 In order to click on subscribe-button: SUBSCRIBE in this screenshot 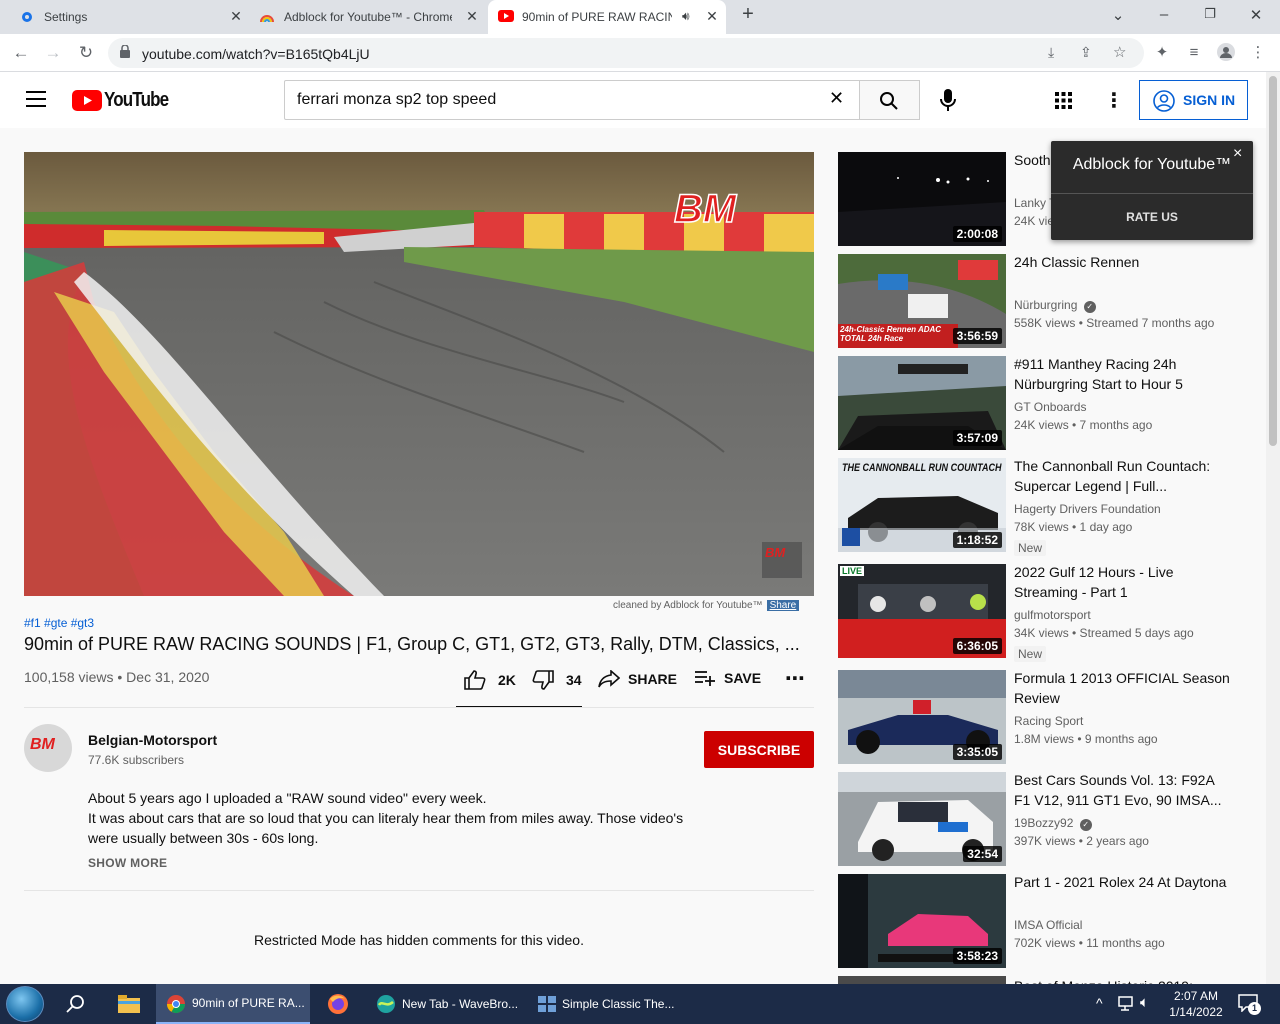, I will do `click(759, 749)`.